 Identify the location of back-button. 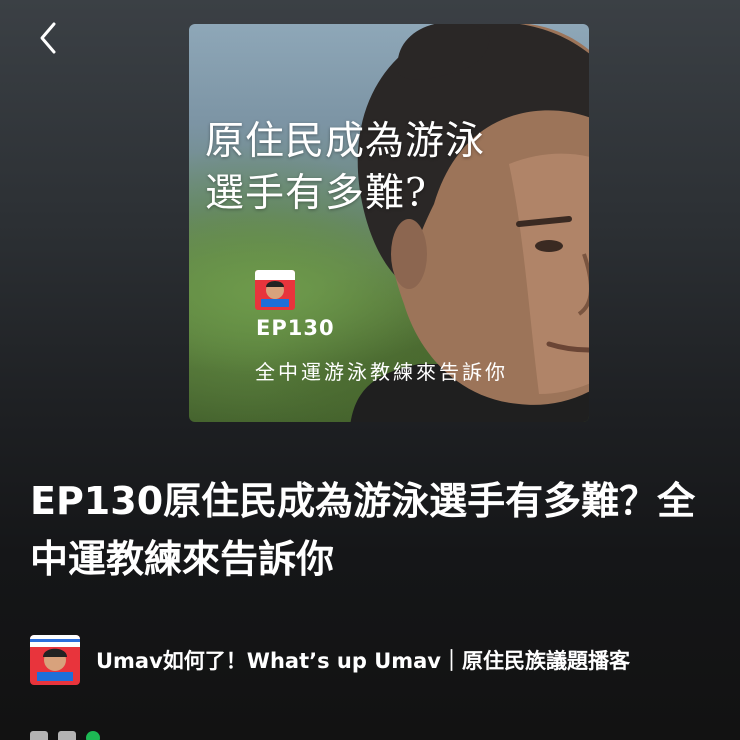
(48, 38).